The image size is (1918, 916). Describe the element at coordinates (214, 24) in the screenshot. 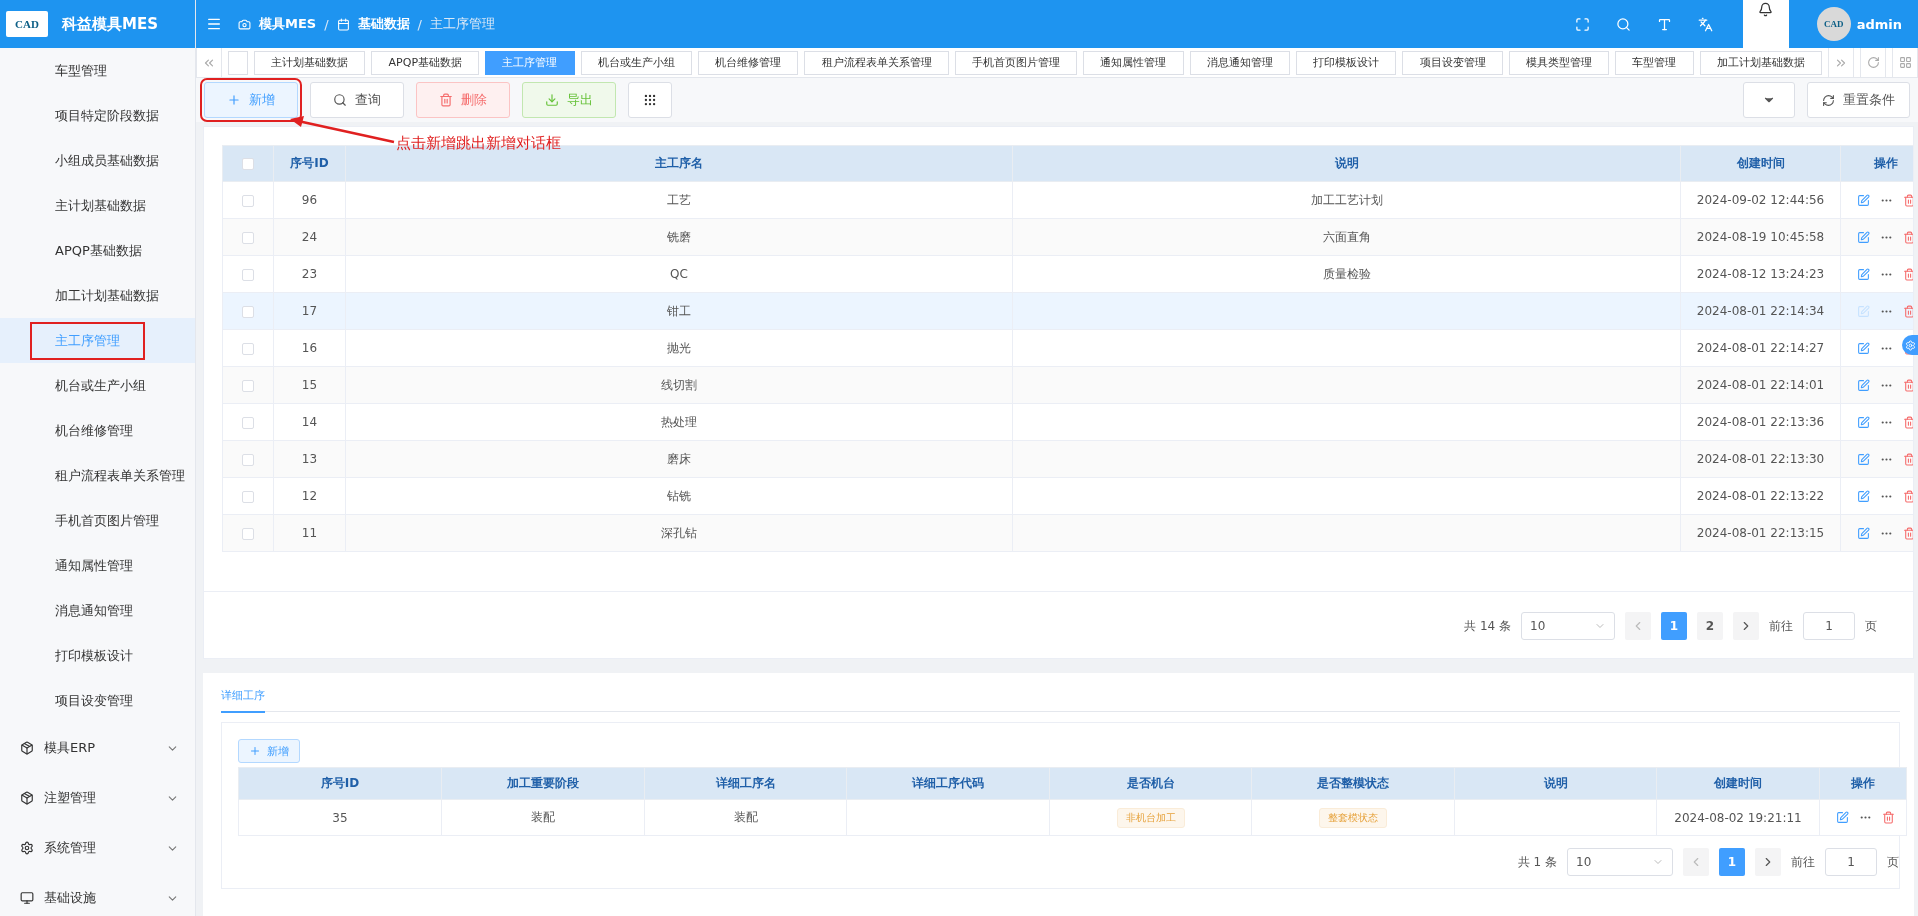

I see `menu-icon` at that location.